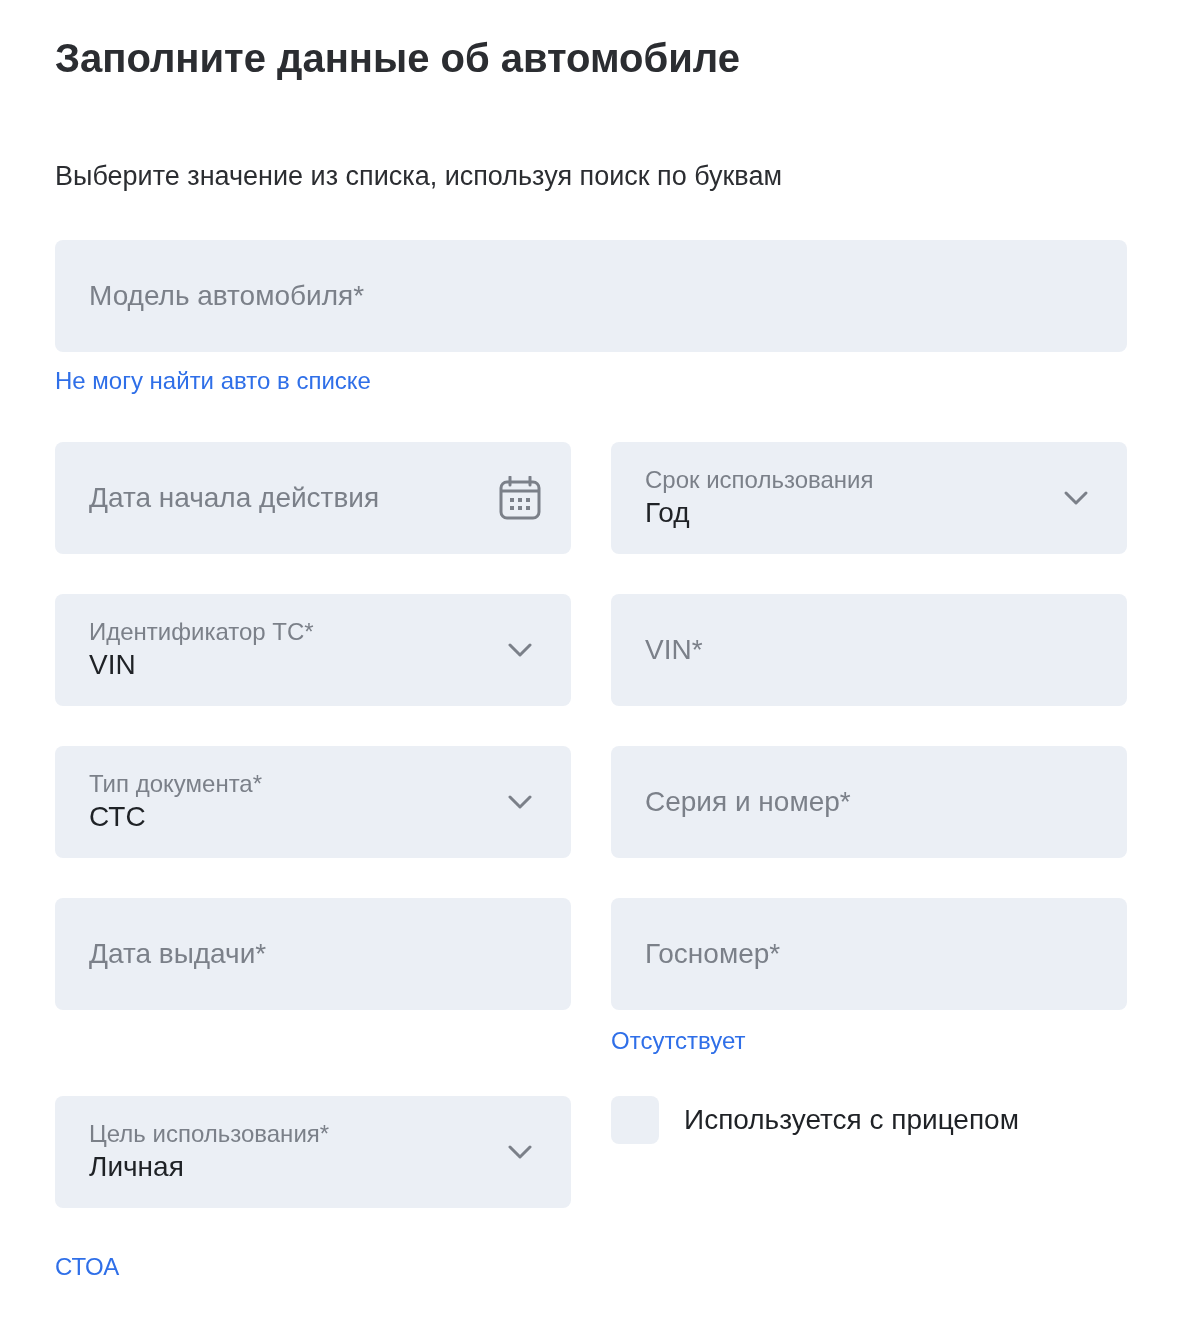  I want to click on instruction-text: Выберите значение из списка, используя поиск по буквам, so click(419, 176).